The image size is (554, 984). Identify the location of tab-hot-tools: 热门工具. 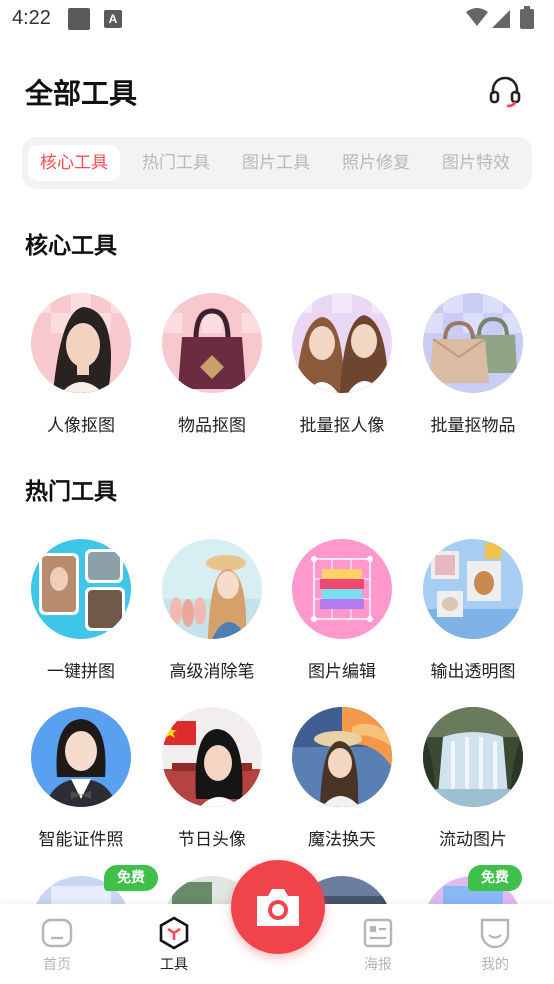
(176, 163).